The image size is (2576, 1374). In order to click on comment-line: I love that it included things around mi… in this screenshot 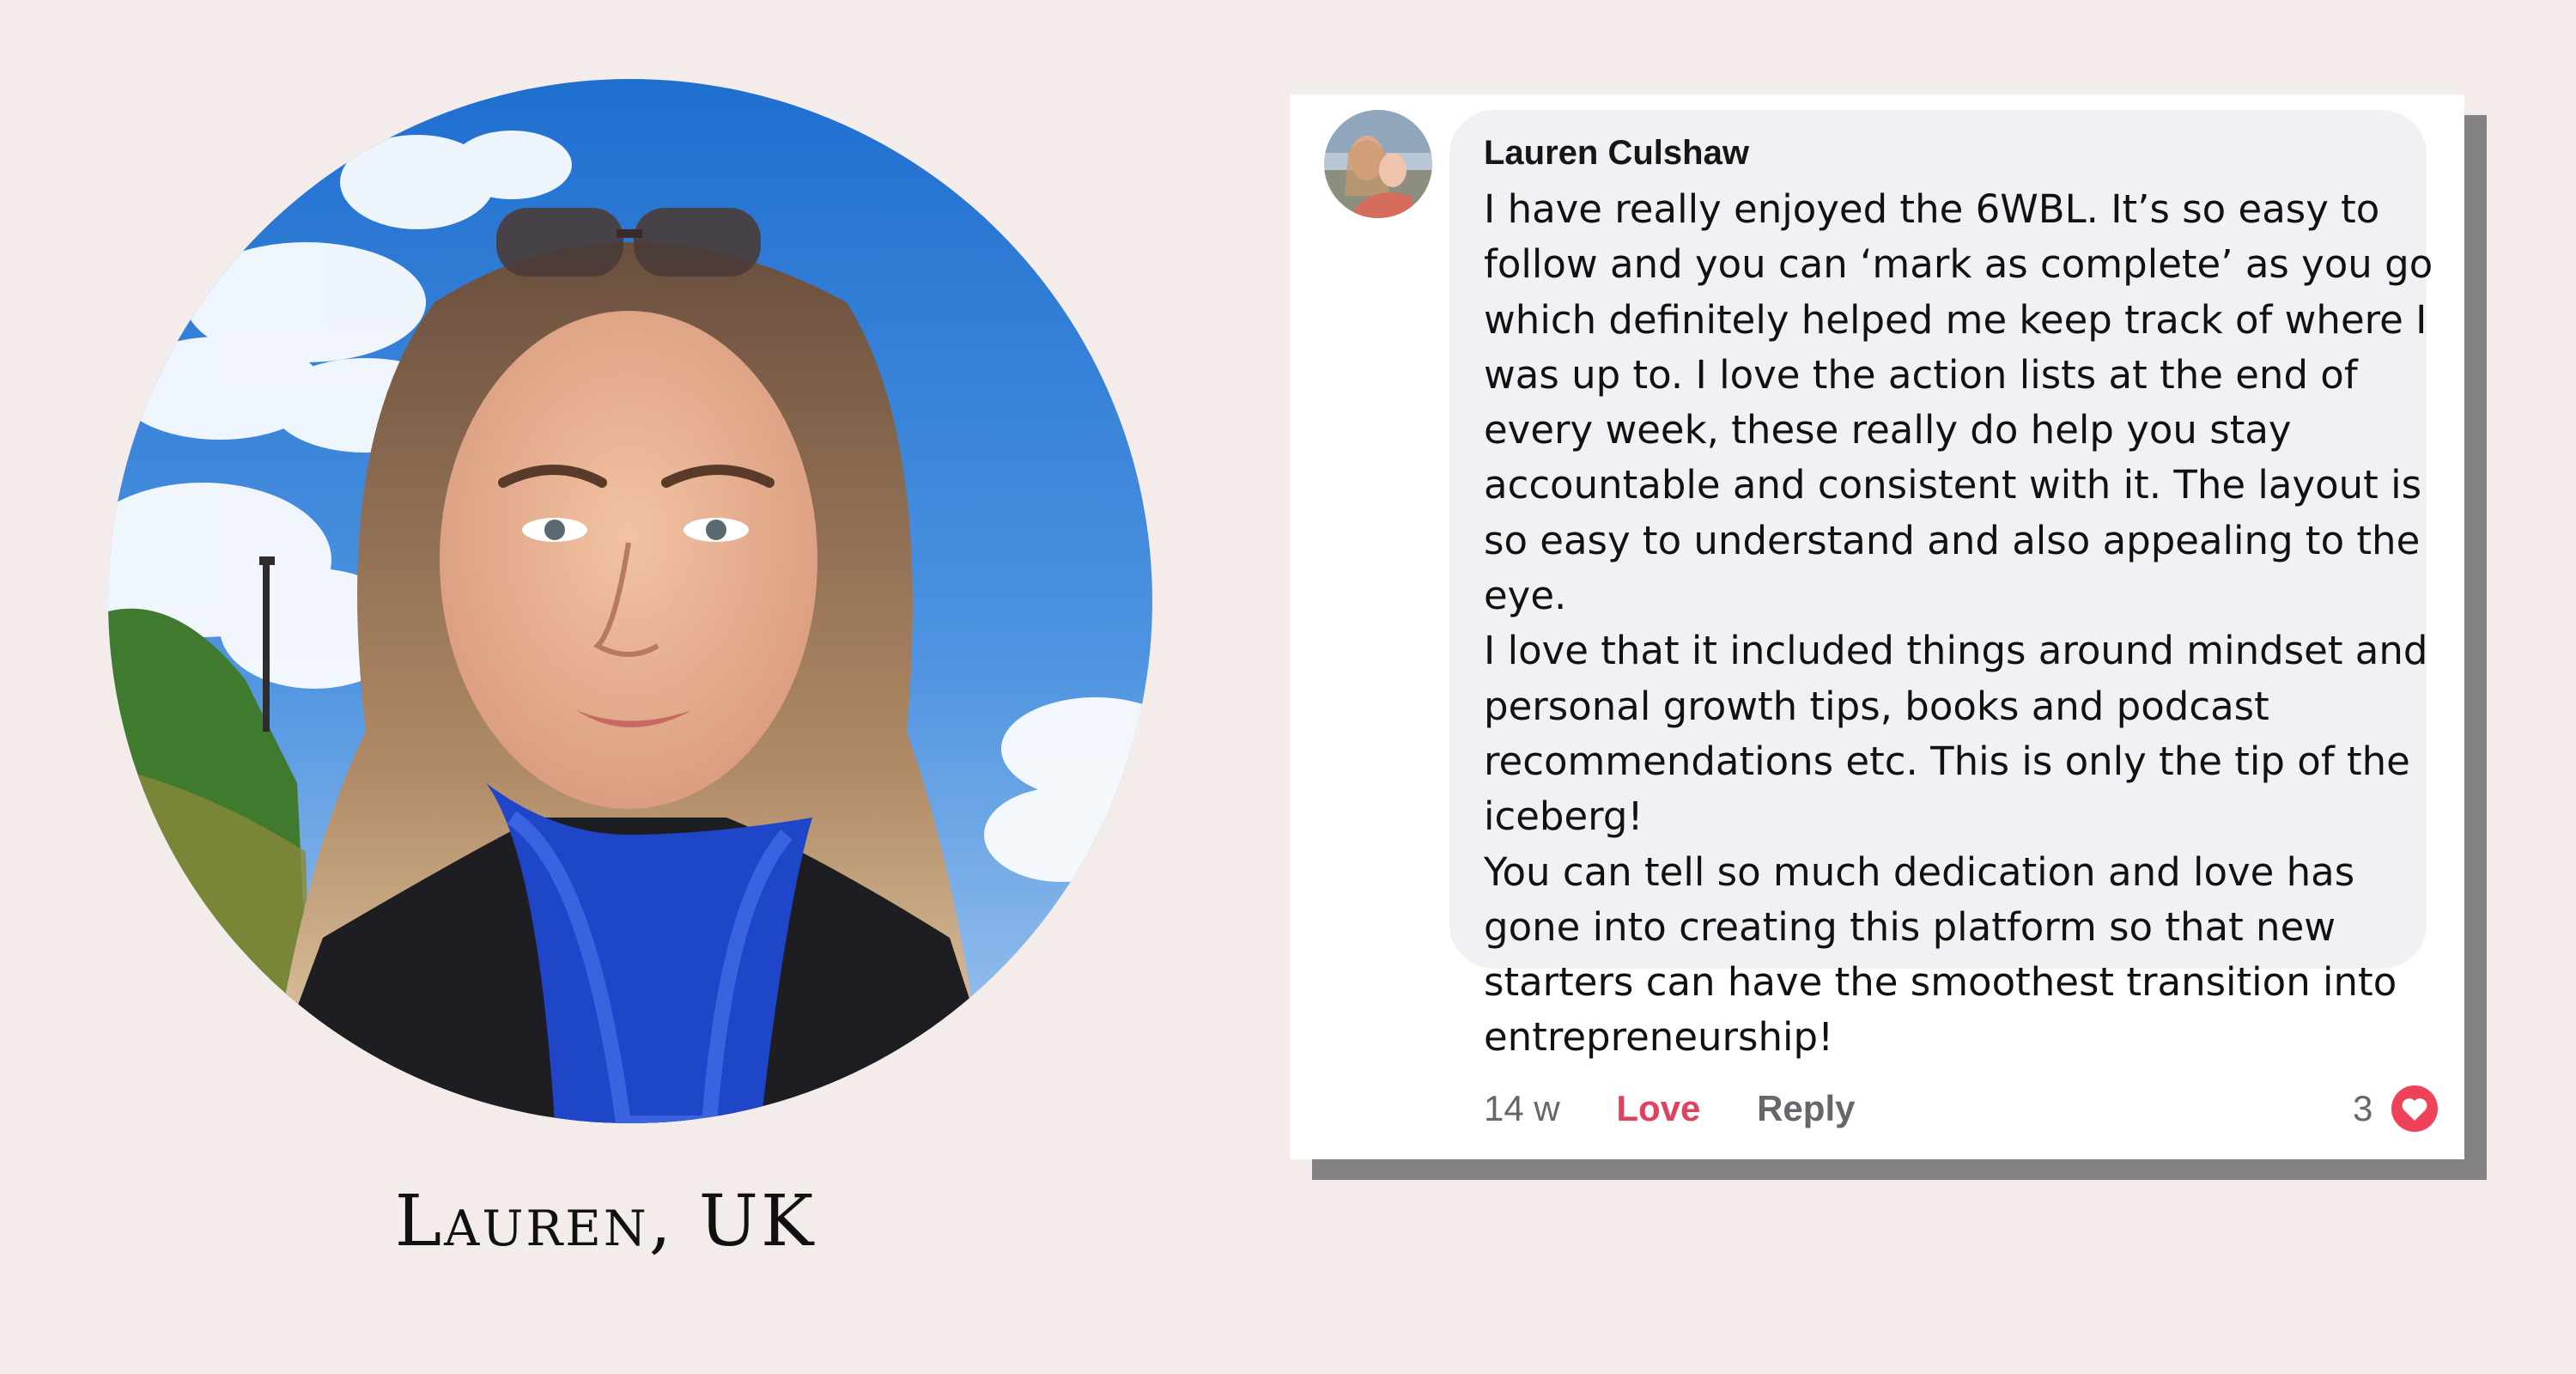, I will do `click(1956, 651)`.